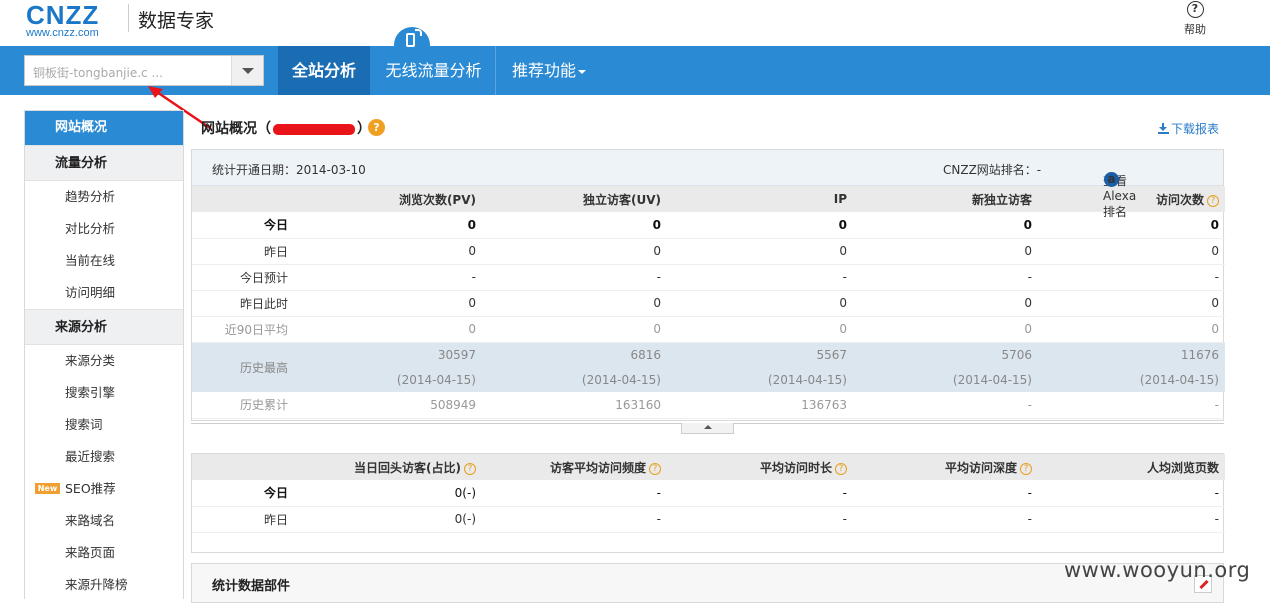  I want to click on table-row-history-total: 历史累计 508949 163160 136763 - -, so click(708, 405).